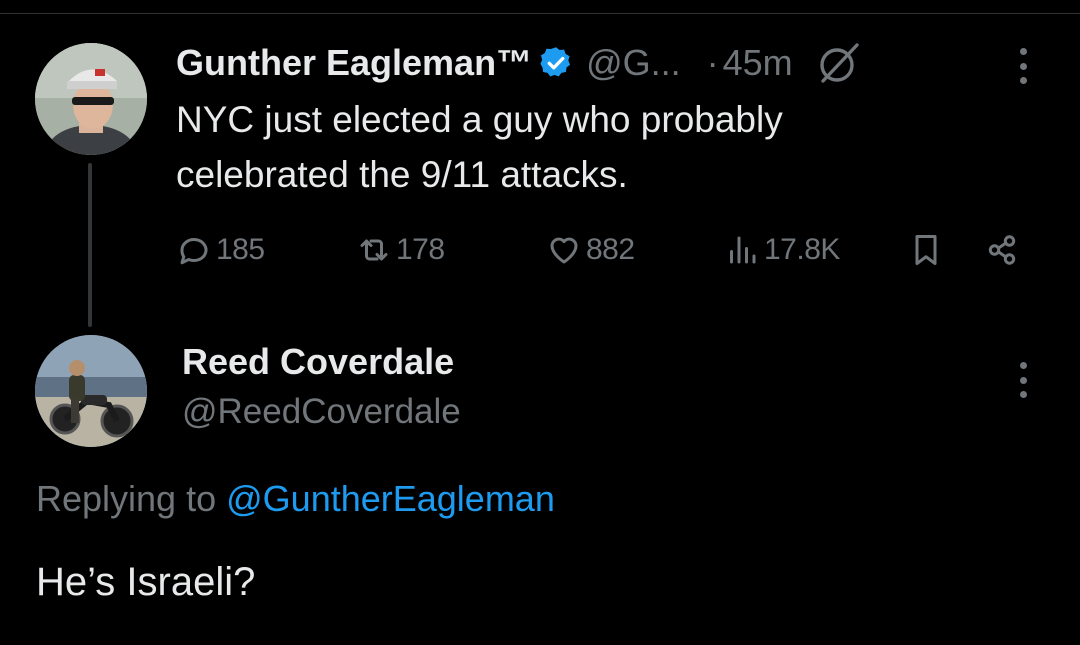 Image resolution: width=1080 pixels, height=645 pixels. What do you see at coordinates (194, 251) in the screenshot?
I see `reply-icon` at bounding box center [194, 251].